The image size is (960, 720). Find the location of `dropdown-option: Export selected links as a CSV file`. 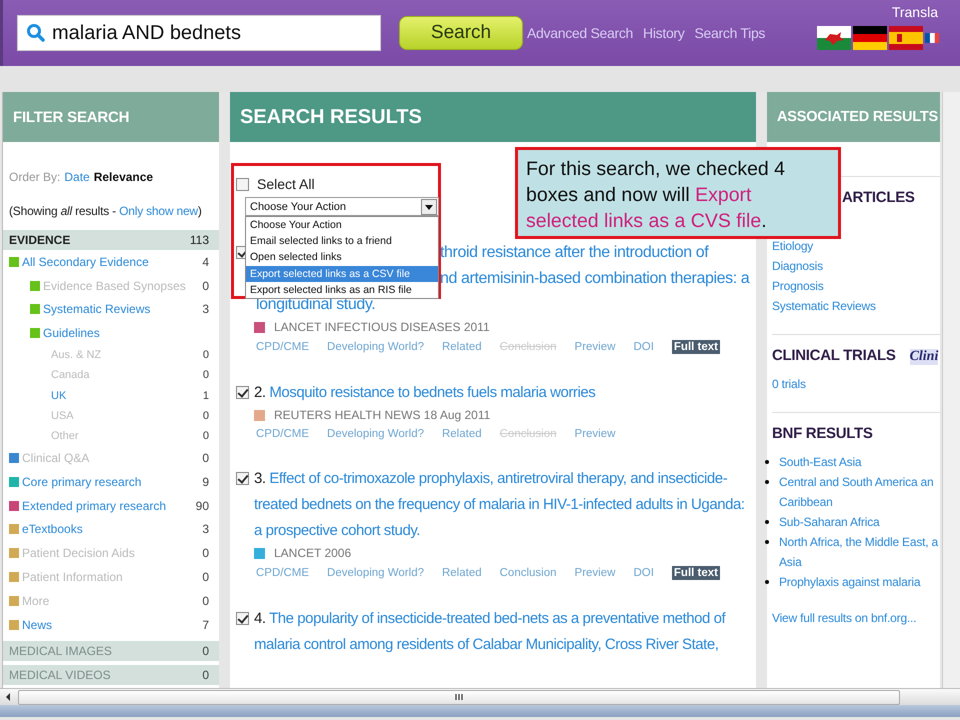

dropdown-option: Export selected links as a CSV file is located at coordinates (342, 274).